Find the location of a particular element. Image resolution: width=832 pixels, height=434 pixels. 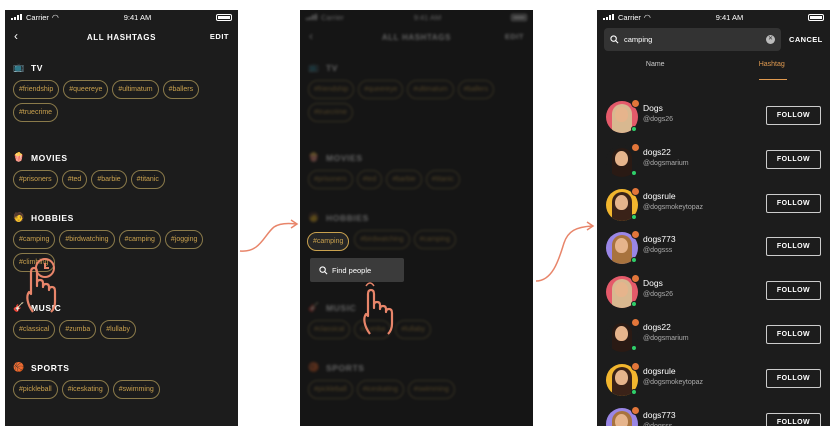

status-bar: Carrier ◠ 9:41 AM is located at coordinates (121, 17).